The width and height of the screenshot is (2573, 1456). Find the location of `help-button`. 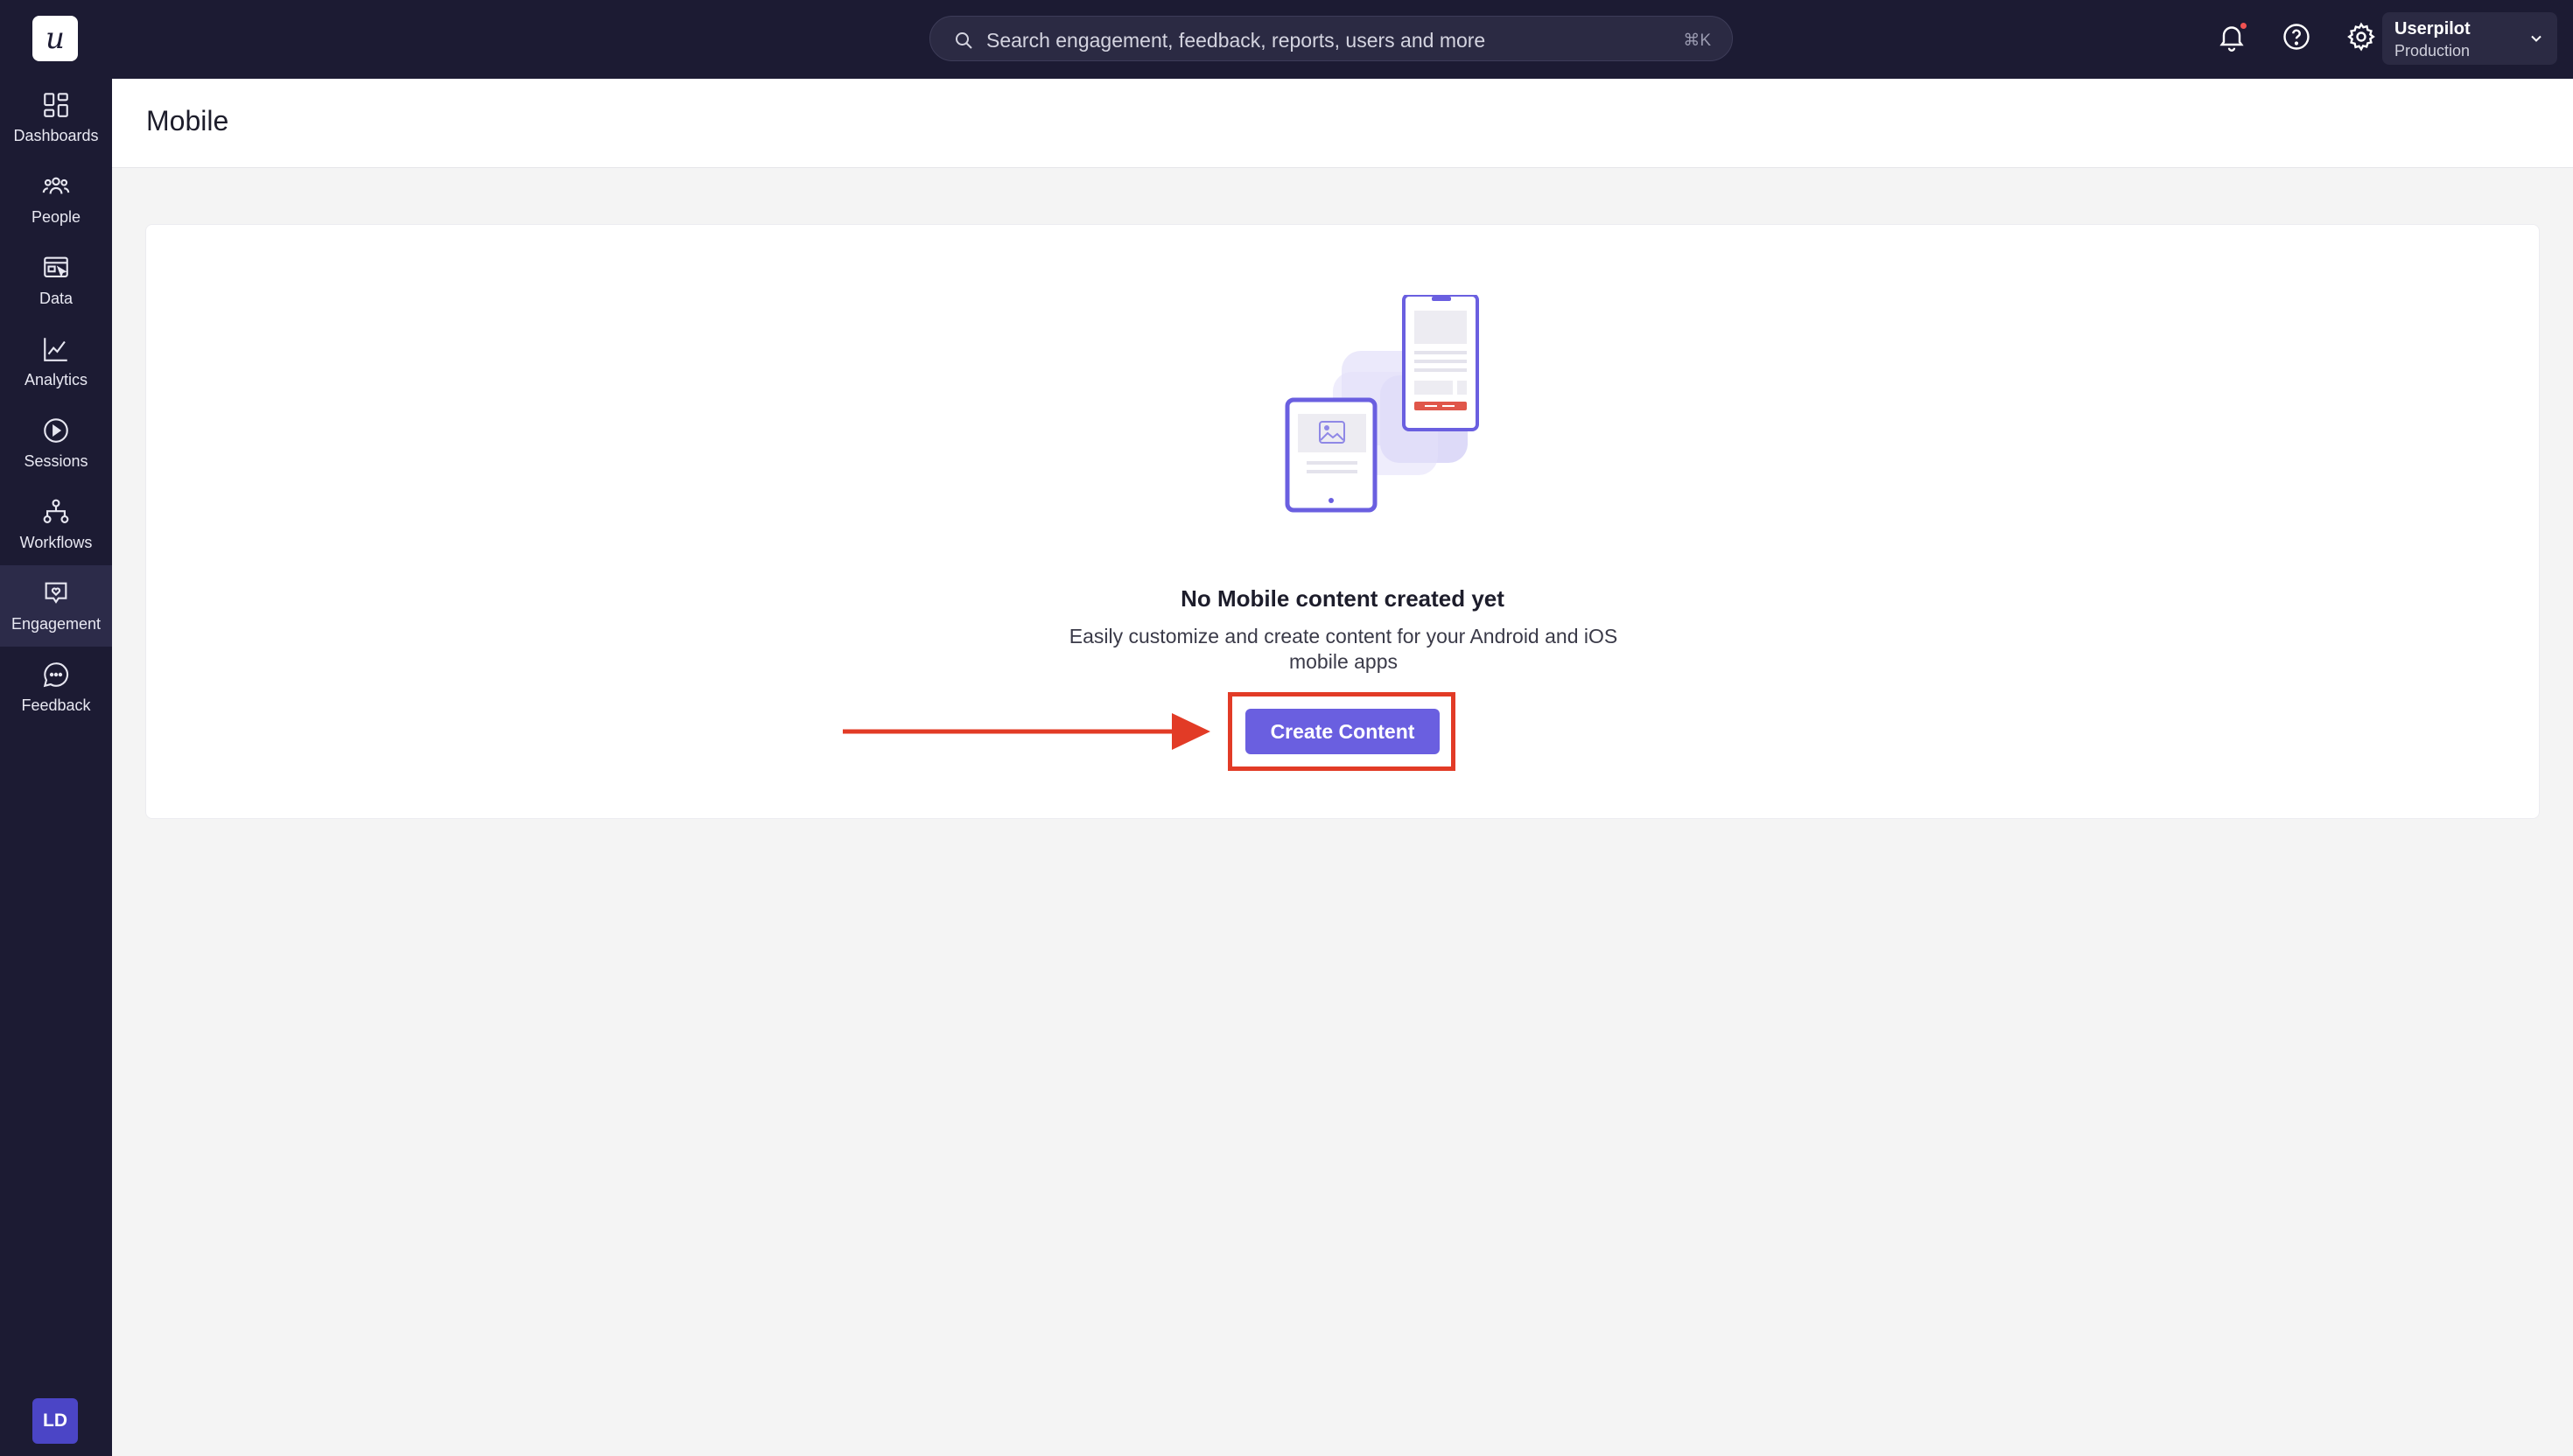

help-button is located at coordinates (2296, 38).